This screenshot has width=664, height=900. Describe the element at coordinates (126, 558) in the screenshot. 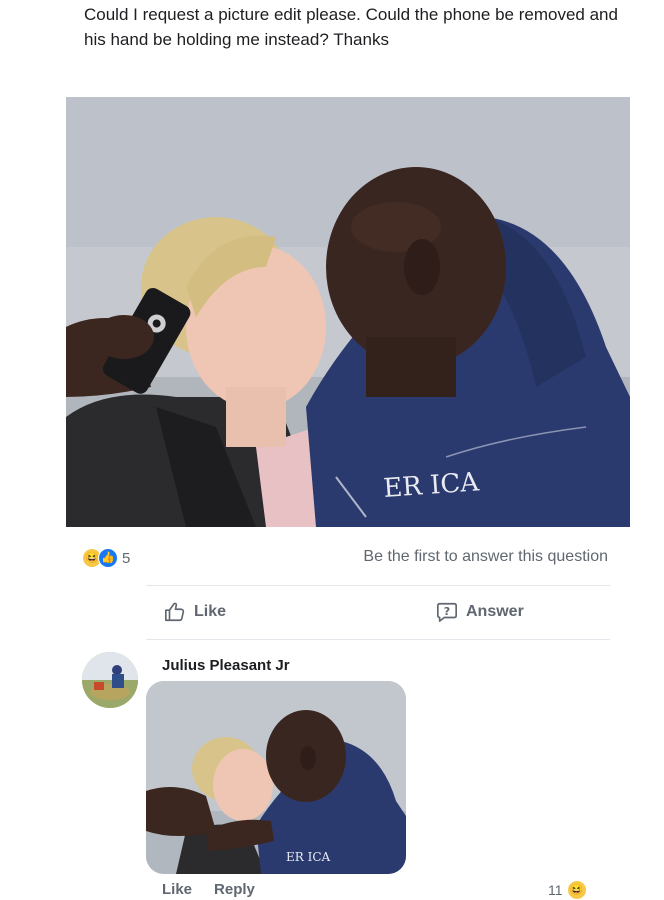

I see `reaction-count: 5` at that location.